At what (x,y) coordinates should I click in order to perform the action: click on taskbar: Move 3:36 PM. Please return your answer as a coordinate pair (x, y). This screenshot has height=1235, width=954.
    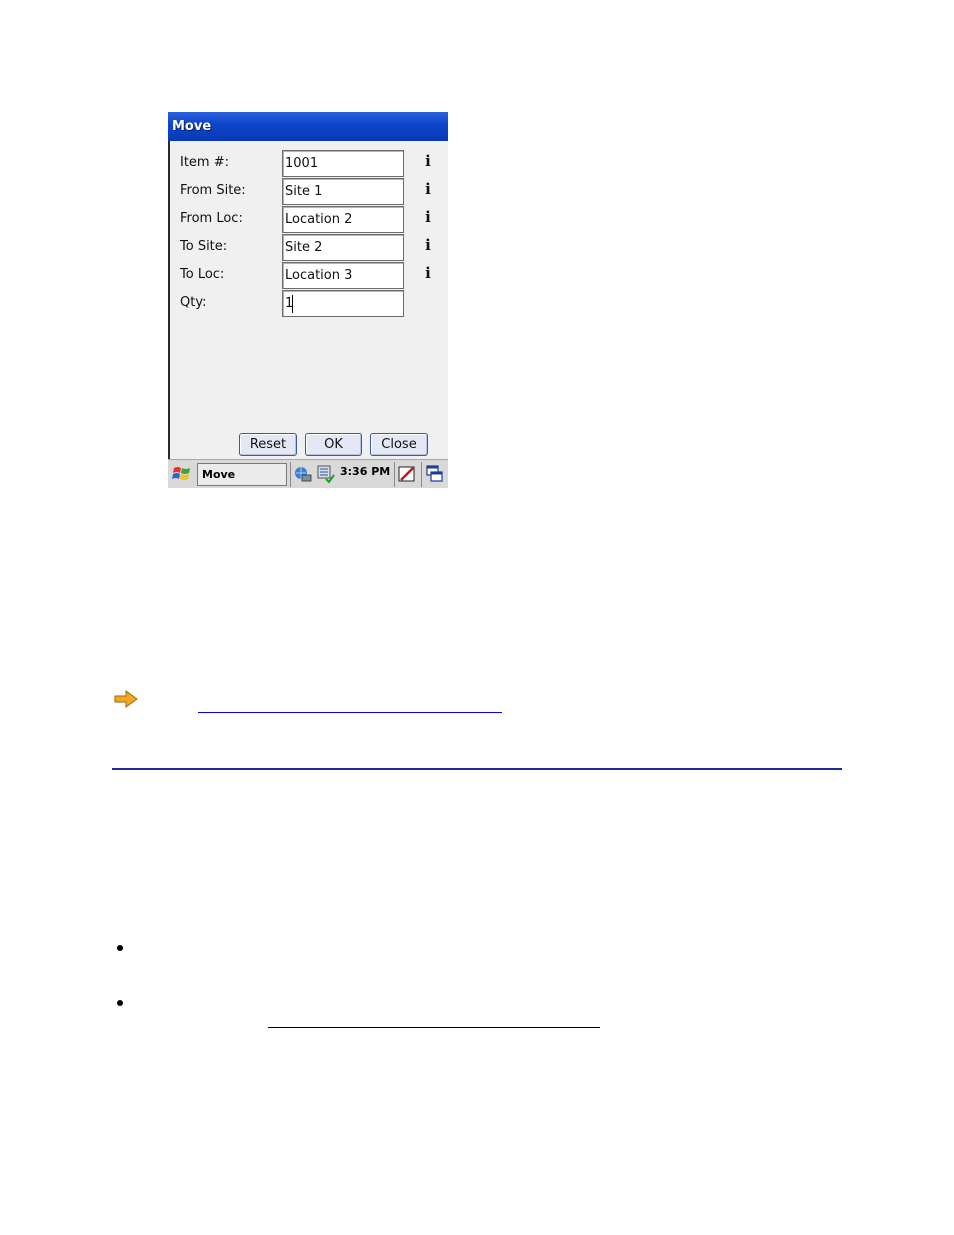
    Looking at the image, I should click on (308, 473).